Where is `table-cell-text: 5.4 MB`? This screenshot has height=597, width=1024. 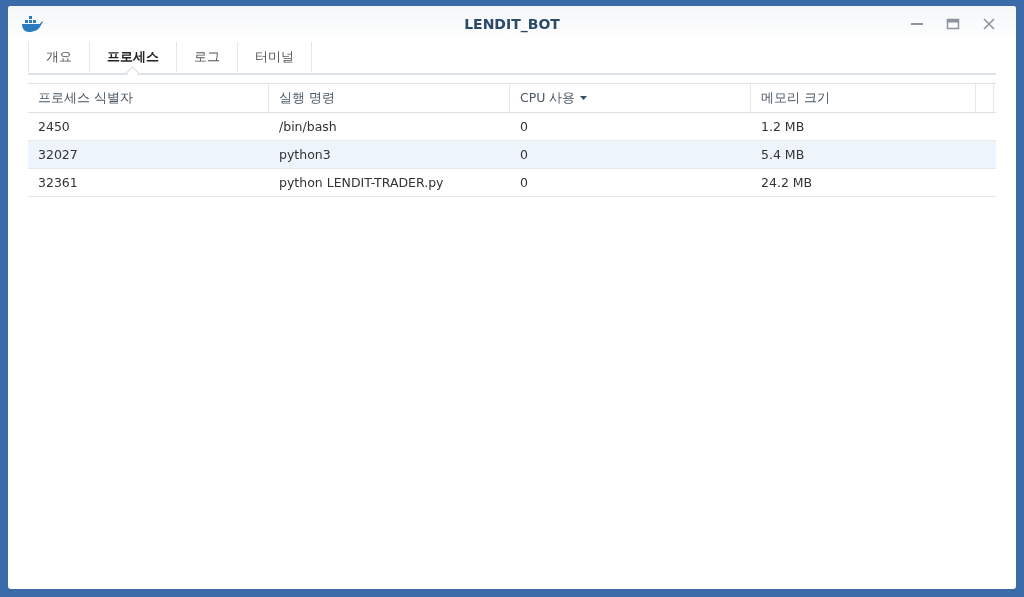 table-cell-text: 5.4 MB is located at coordinates (783, 154).